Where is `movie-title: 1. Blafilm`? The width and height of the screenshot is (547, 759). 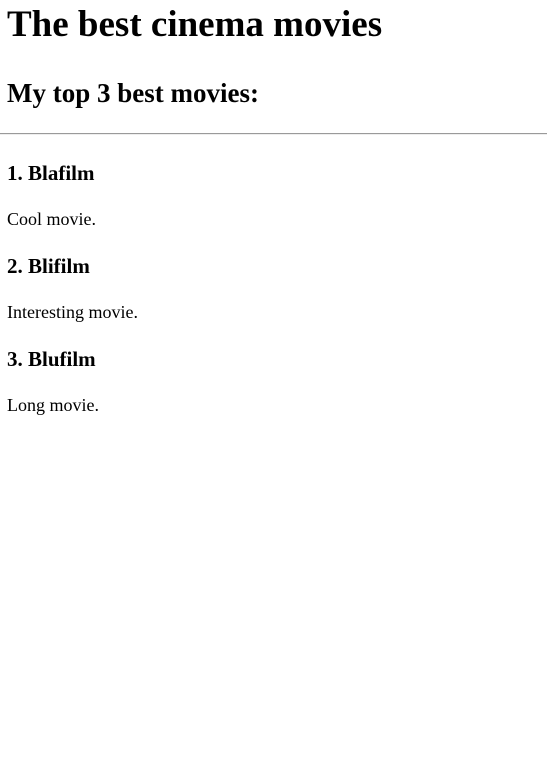 movie-title: 1. Blafilm is located at coordinates (51, 173).